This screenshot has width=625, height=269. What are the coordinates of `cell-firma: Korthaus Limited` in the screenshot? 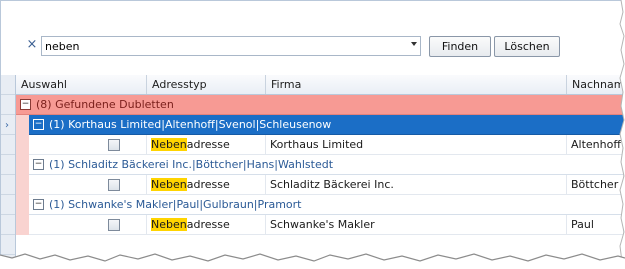 It's located at (416, 144).